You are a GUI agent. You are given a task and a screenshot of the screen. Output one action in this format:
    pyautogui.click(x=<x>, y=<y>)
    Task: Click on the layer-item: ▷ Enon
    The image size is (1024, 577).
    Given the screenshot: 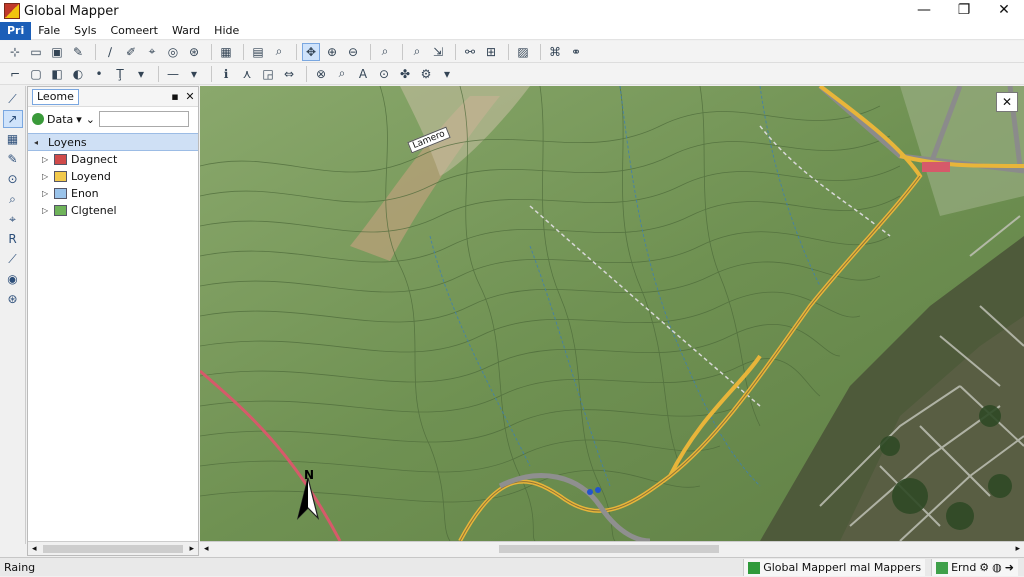 What is the action you would take?
    pyautogui.click(x=113, y=193)
    